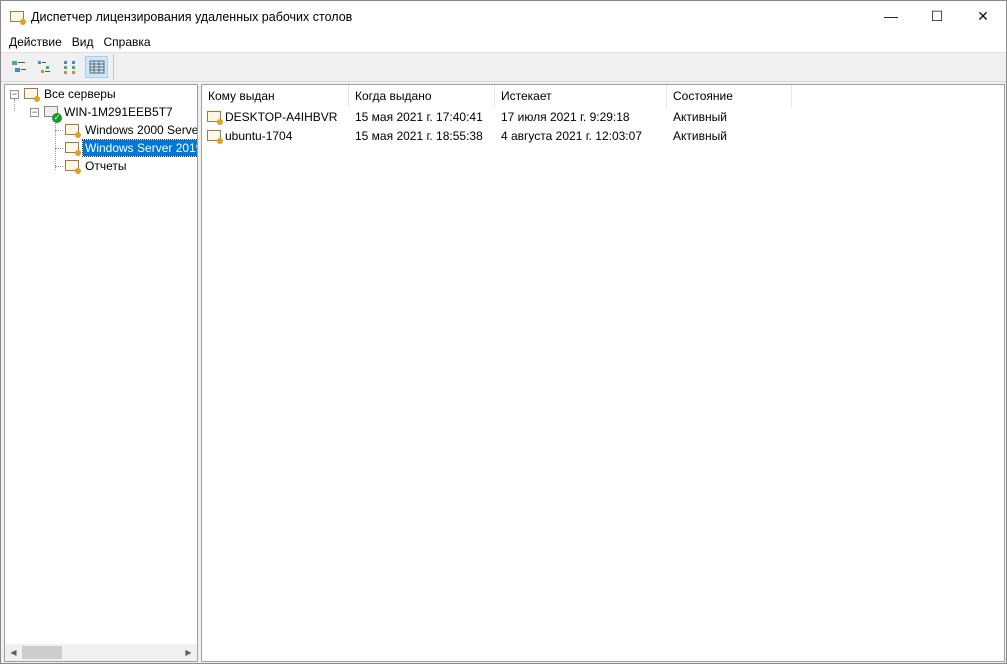 The image size is (1007, 664). Describe the element at coordinates (891, 16) in the screenshot. I see `minimize-button: —` at that location.